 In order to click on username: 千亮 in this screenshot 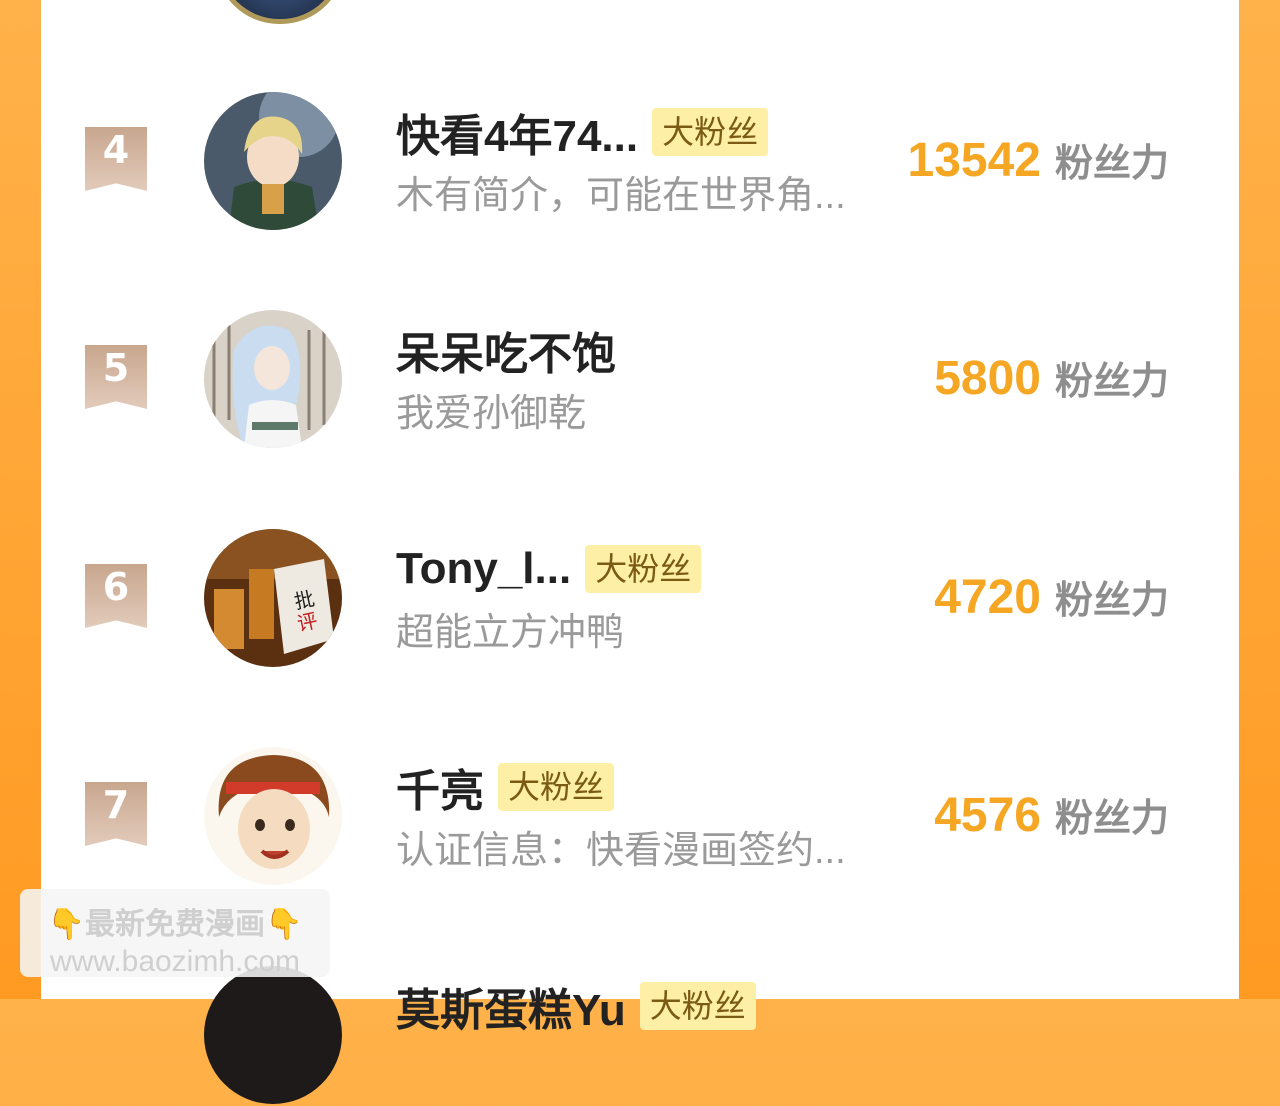, I will do `click(440, 787)`.